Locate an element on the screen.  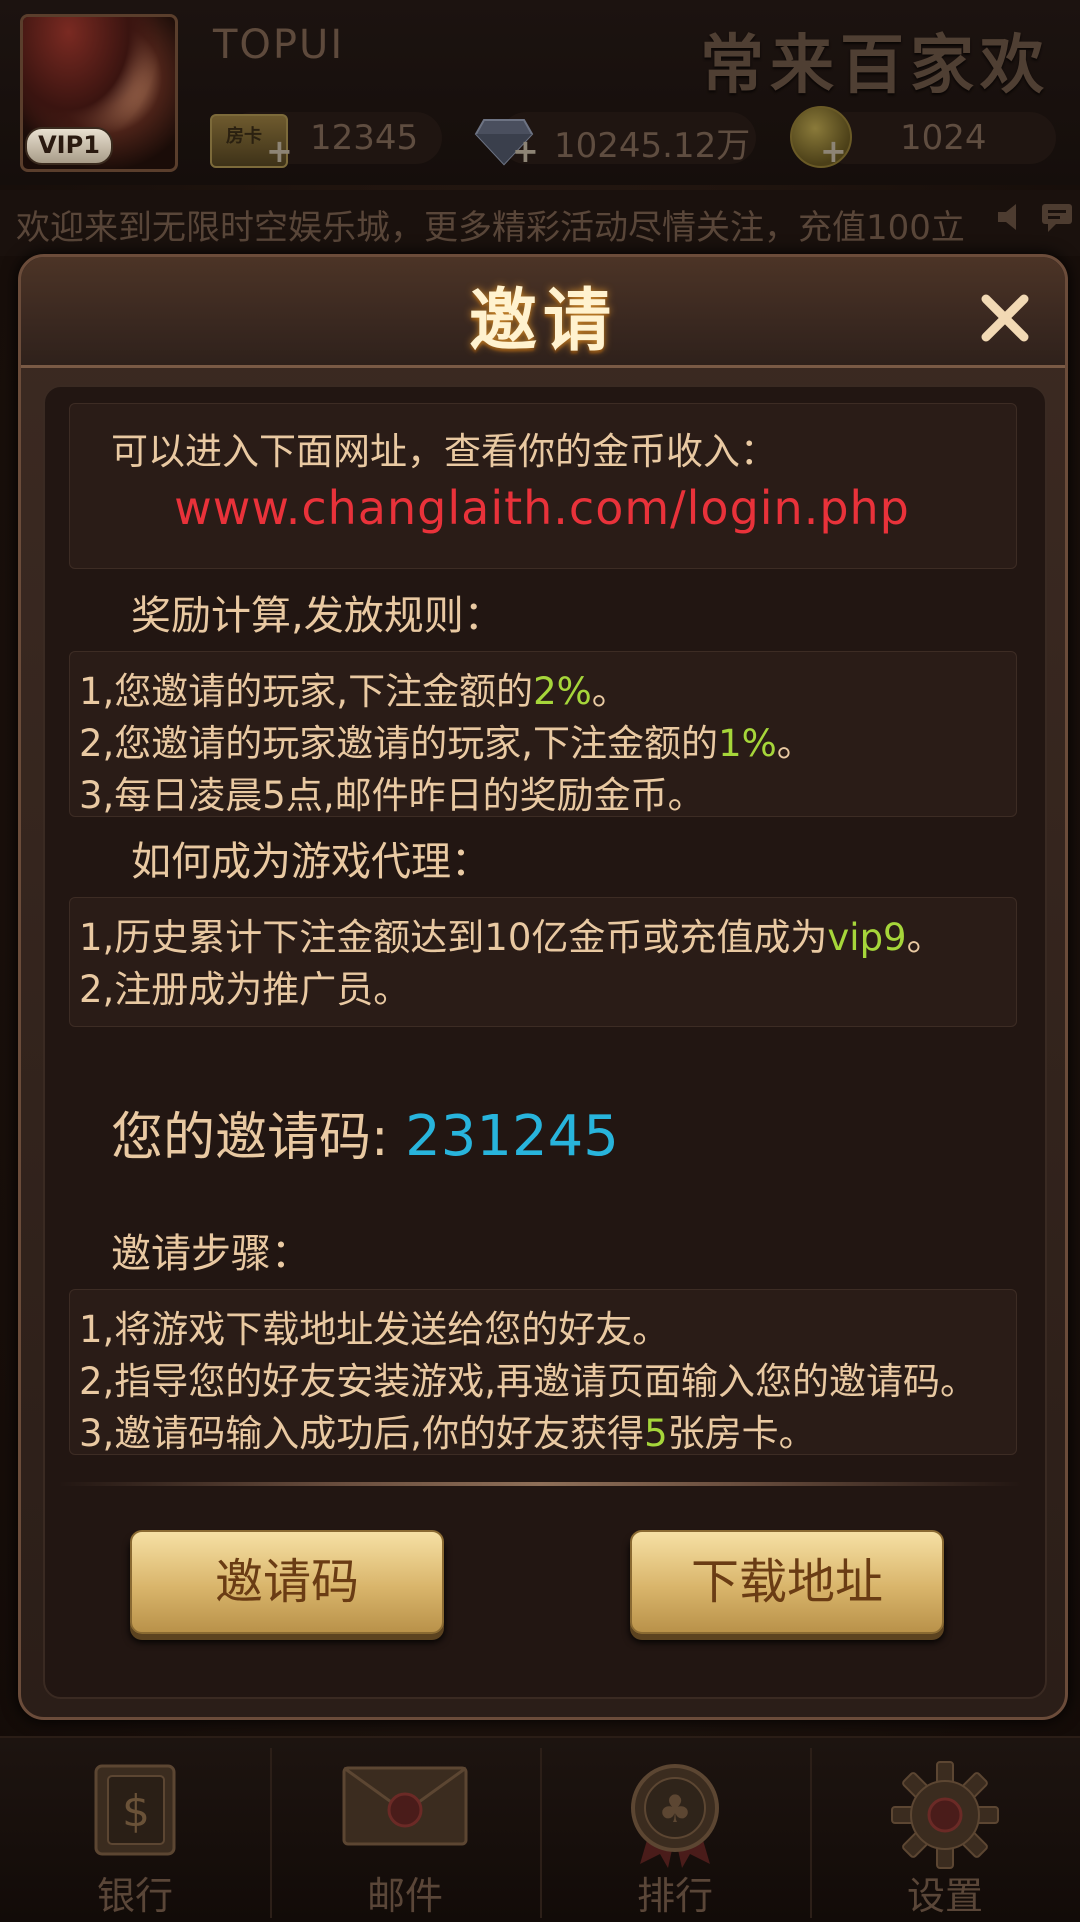
invite-code-value: 231245 is located at coordinates (512, 1136).